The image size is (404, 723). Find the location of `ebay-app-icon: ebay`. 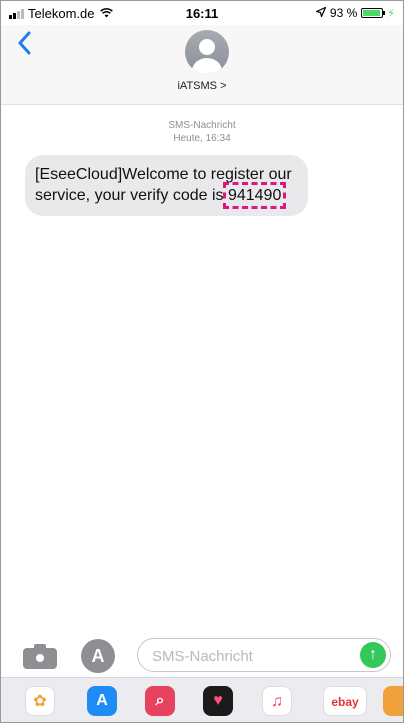

ebay-app-icon: ebay is located at coordinates (345, 701).